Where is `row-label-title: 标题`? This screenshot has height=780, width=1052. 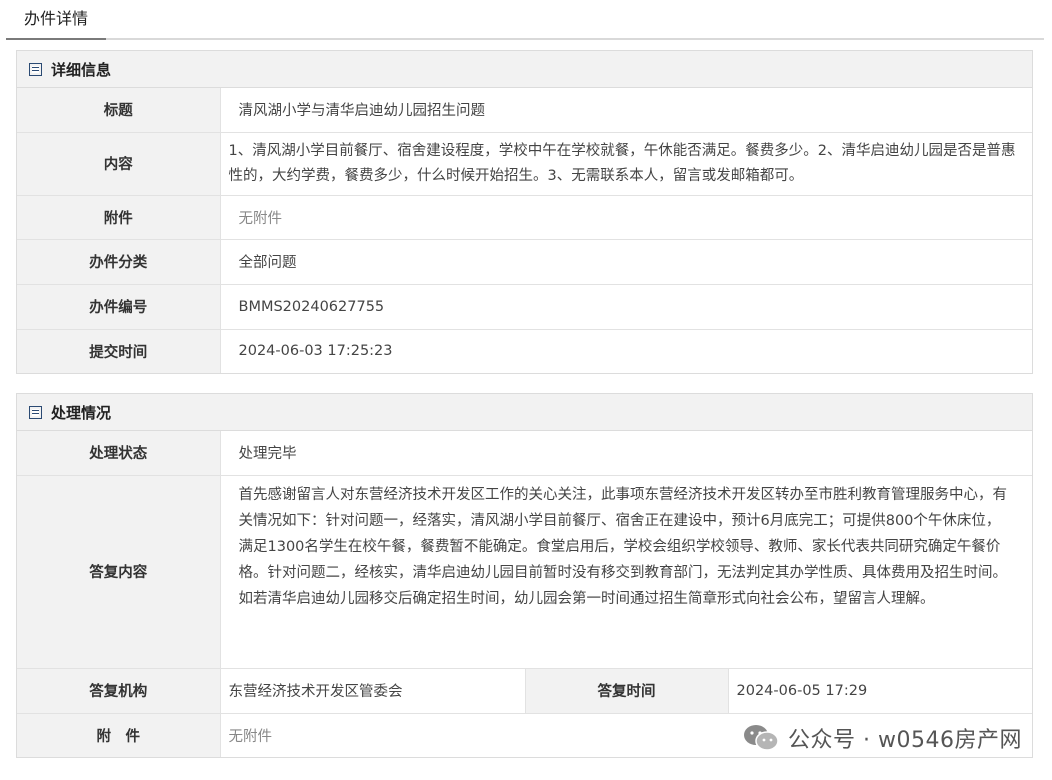
row-label-title: 标题 is located at coordinates (119, 110).